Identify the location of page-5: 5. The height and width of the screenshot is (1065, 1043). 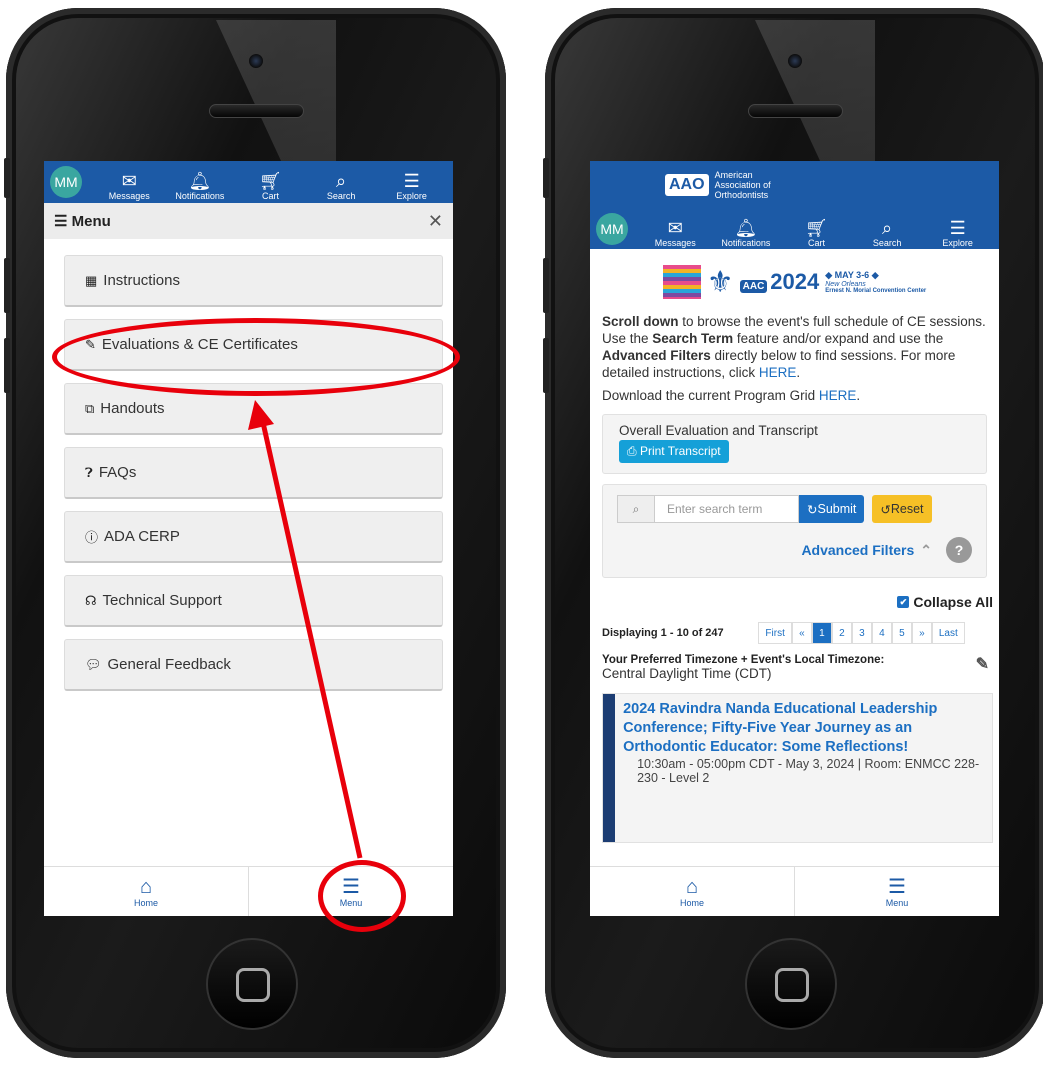
(901, 633).